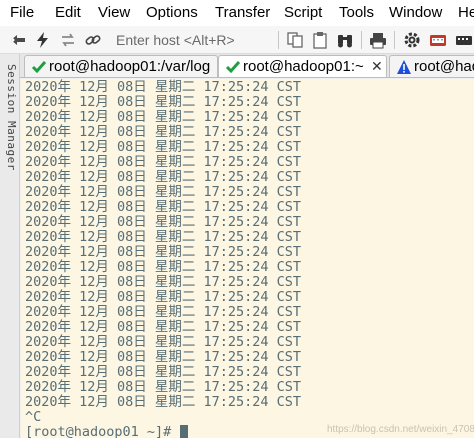 The image size is (474, 438). Describe the element at coordinates (43, 40) in the screenshot. I see `lightning-icon` at that location.